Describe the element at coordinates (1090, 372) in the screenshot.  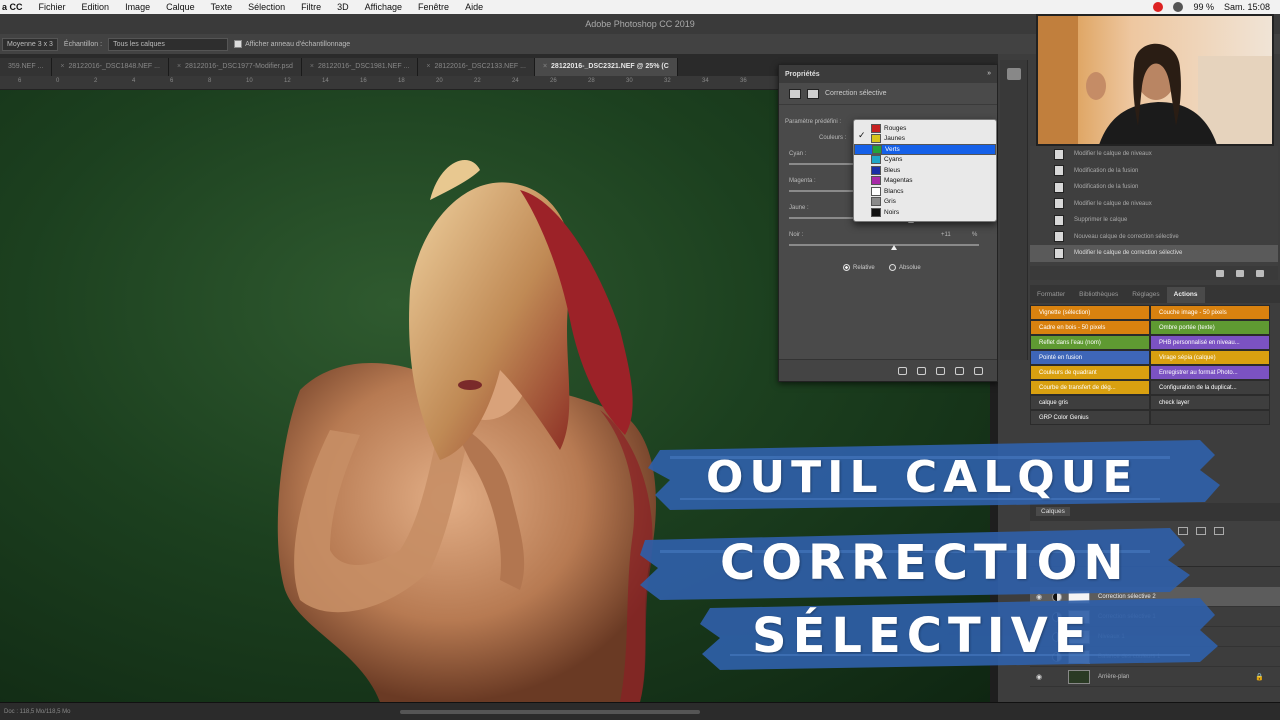
I see `action-button: Couleurs de quadrant` at that location.